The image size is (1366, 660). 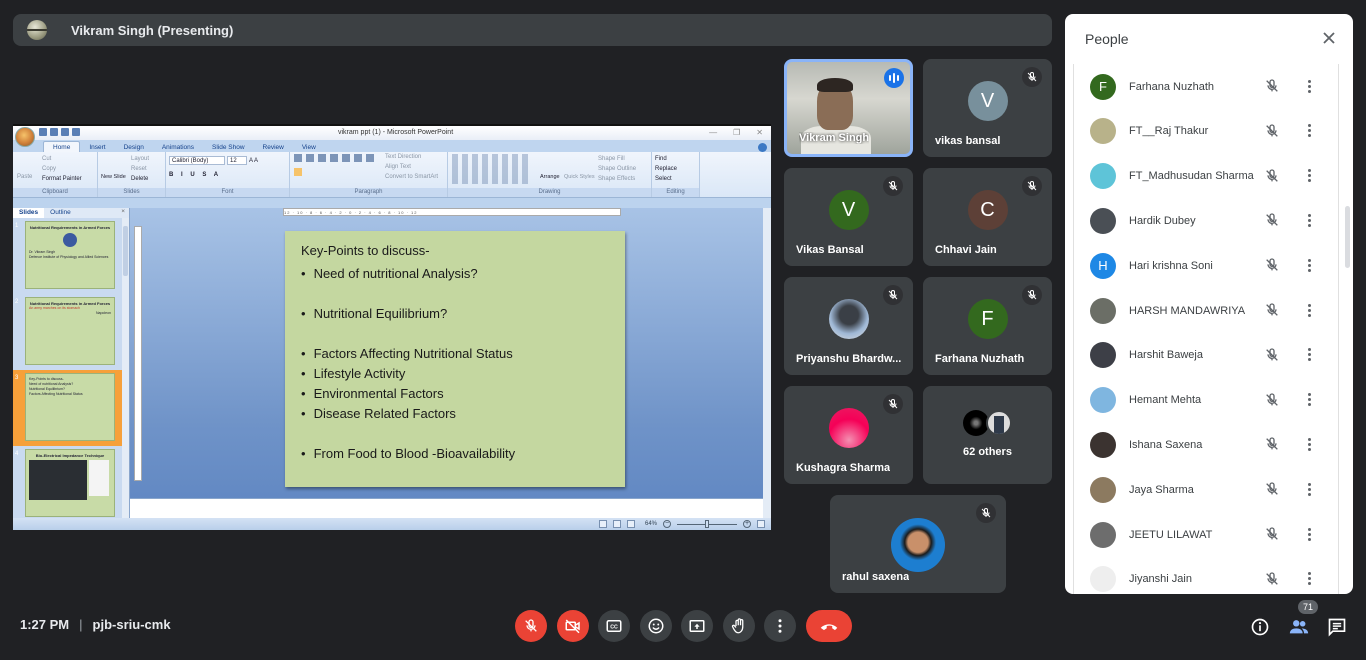 I want to click on people-scrollbar, so click(x=1347, y=237).